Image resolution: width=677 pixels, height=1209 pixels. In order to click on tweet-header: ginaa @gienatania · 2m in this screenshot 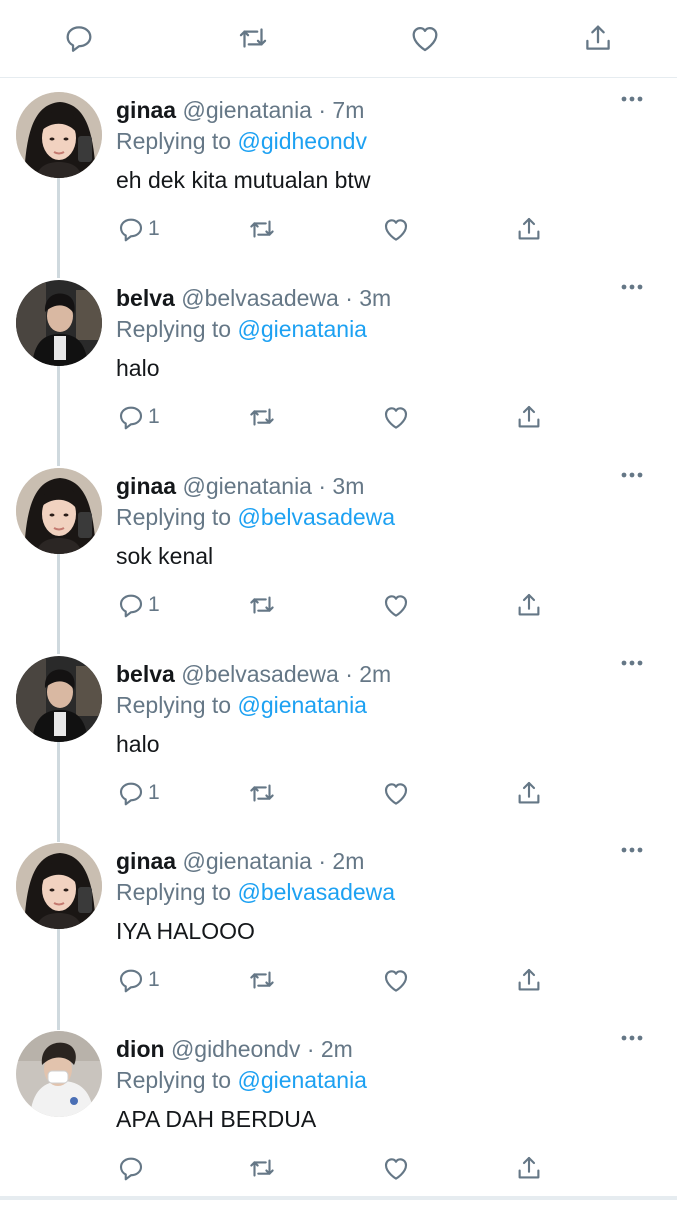, I will do `click(240, 861)`.